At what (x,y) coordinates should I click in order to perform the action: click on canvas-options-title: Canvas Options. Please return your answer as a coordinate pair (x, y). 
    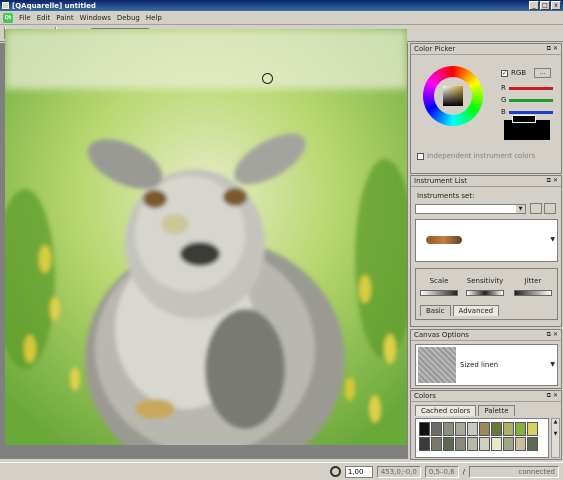
    Looking at the image, I should click on (441, 335).